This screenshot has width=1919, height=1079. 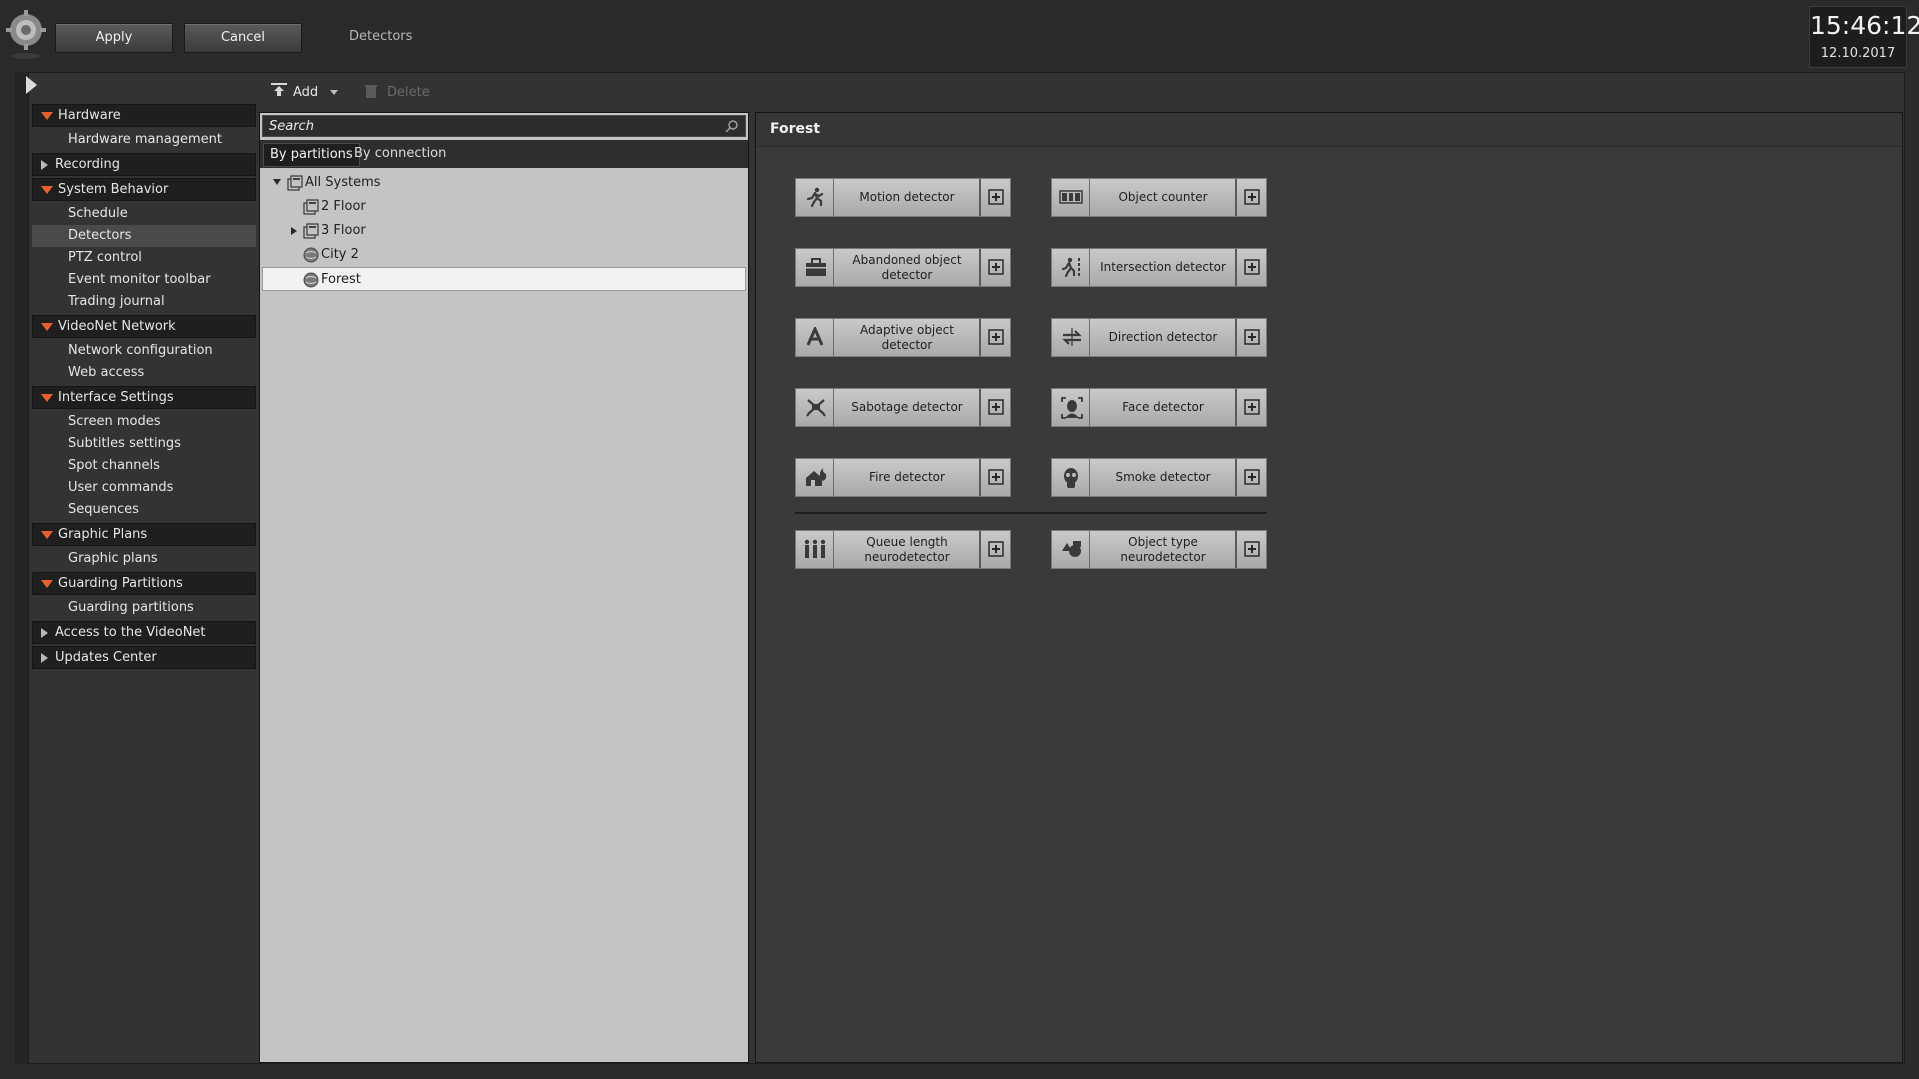 I want to click on tab-by-connection: By connection, so click(x=400, y=155).